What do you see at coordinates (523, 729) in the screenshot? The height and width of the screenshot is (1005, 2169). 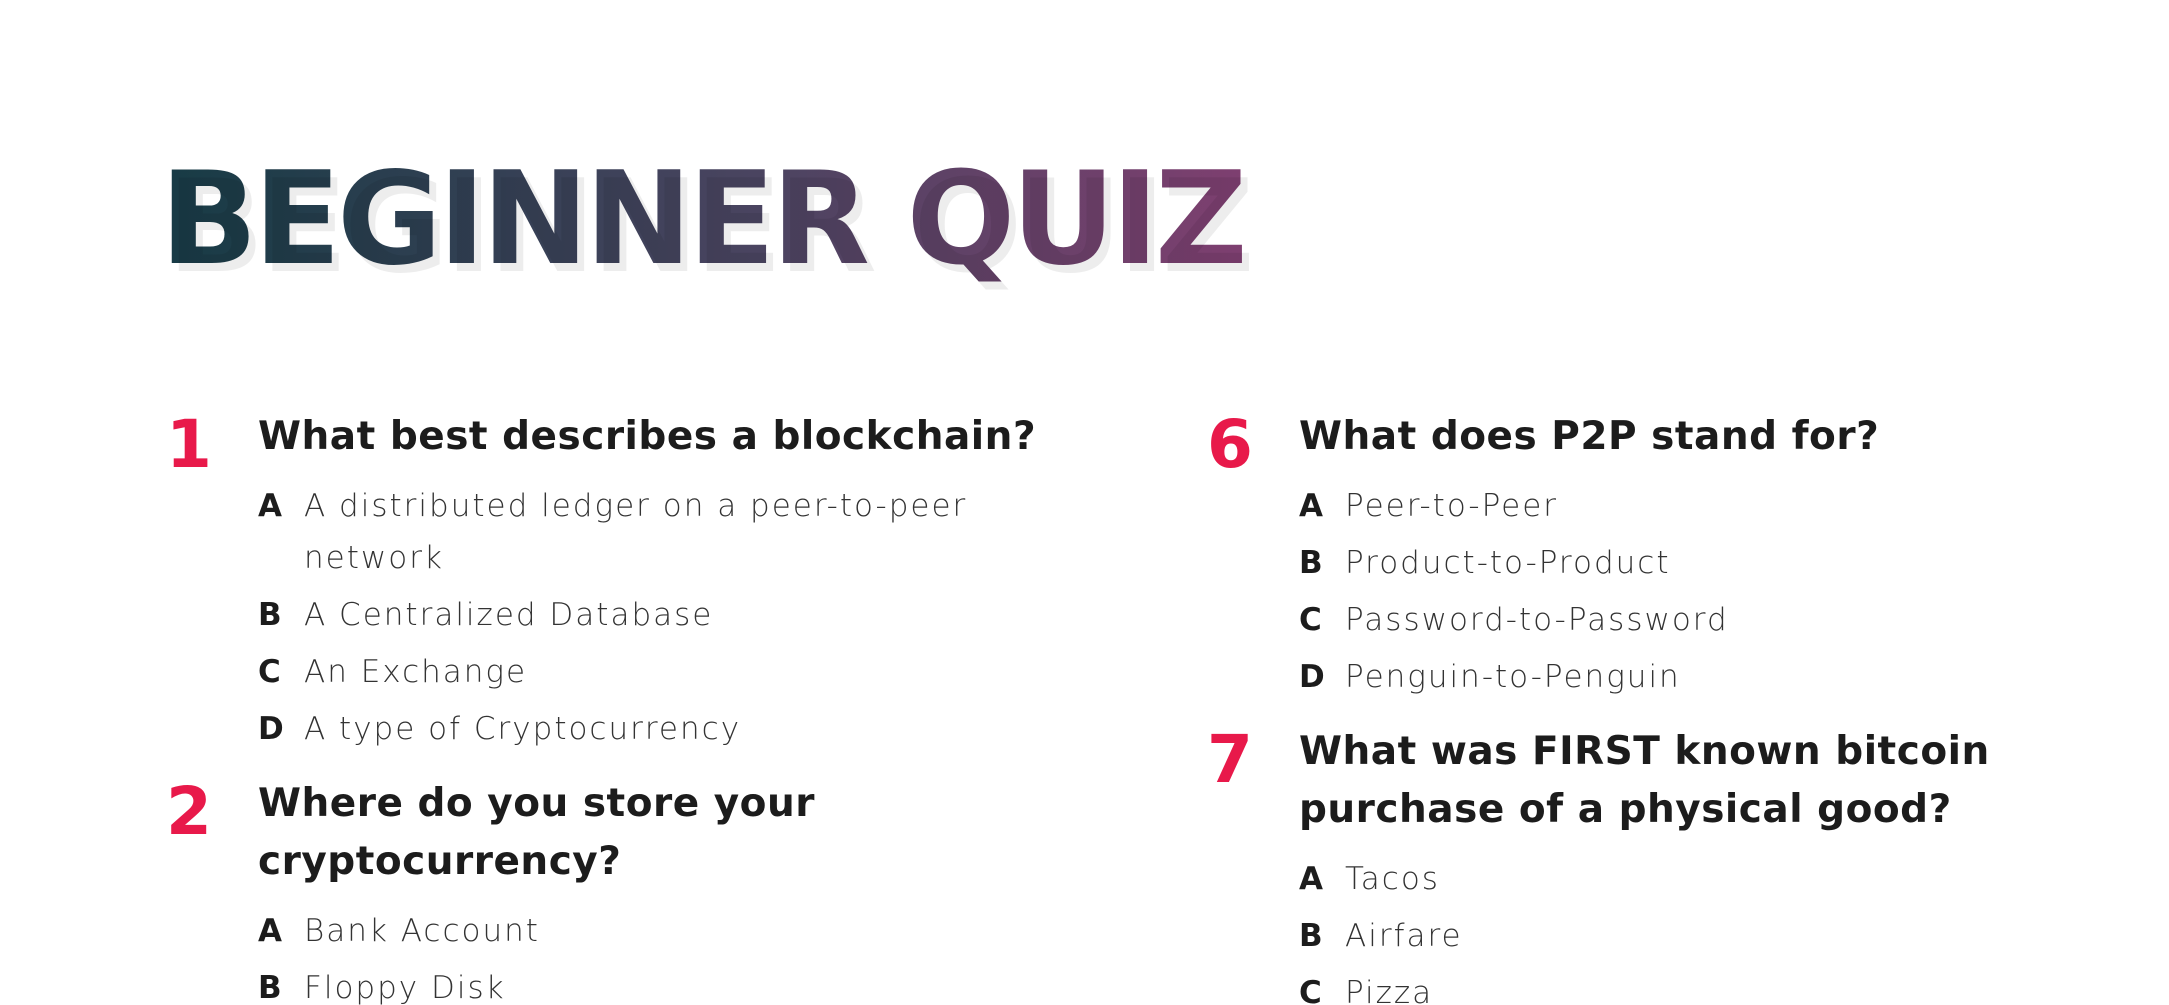 I see `option-text: A type of Cryptocurrency` at bounding box center [523, 729].